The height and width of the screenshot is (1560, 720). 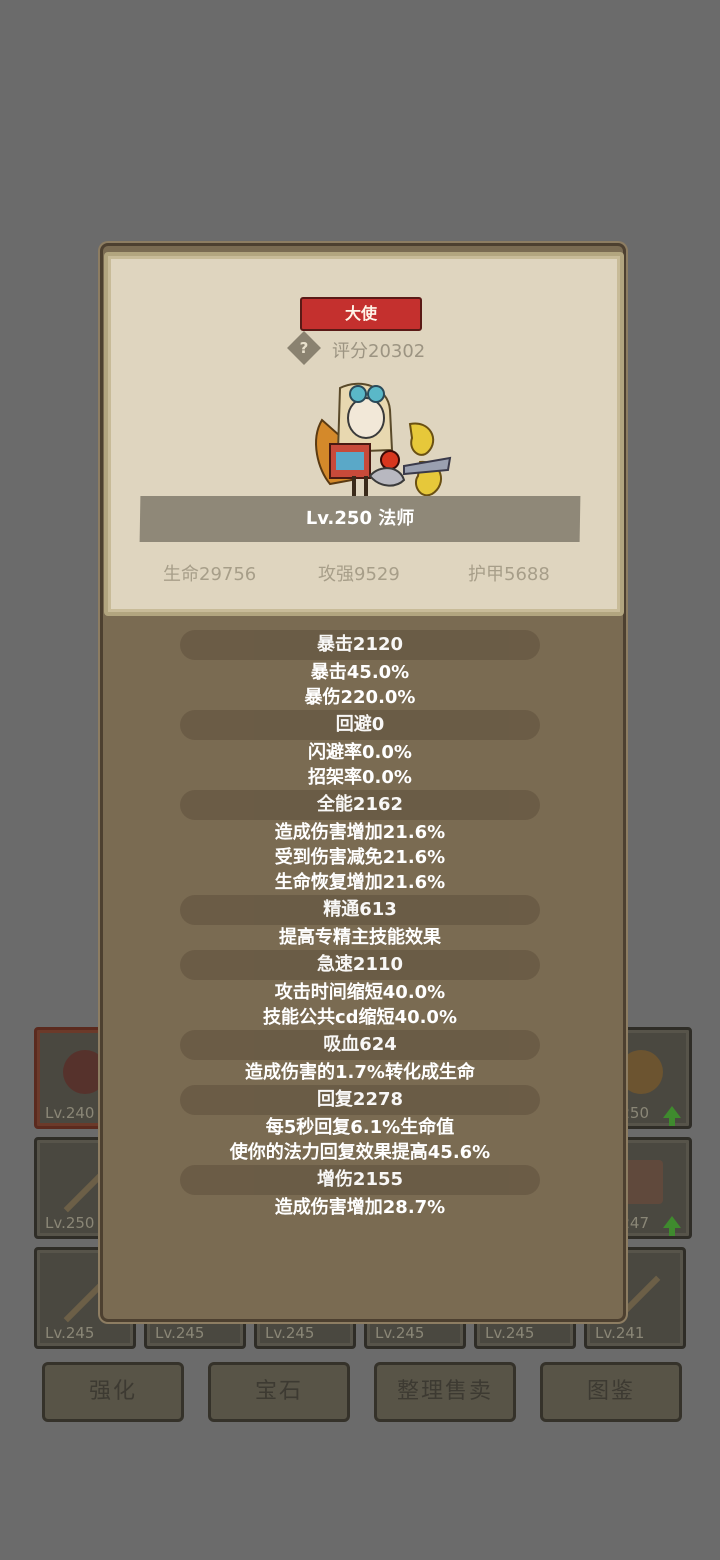 I want to click on help-icon: ?, so click(x=304, y=348).